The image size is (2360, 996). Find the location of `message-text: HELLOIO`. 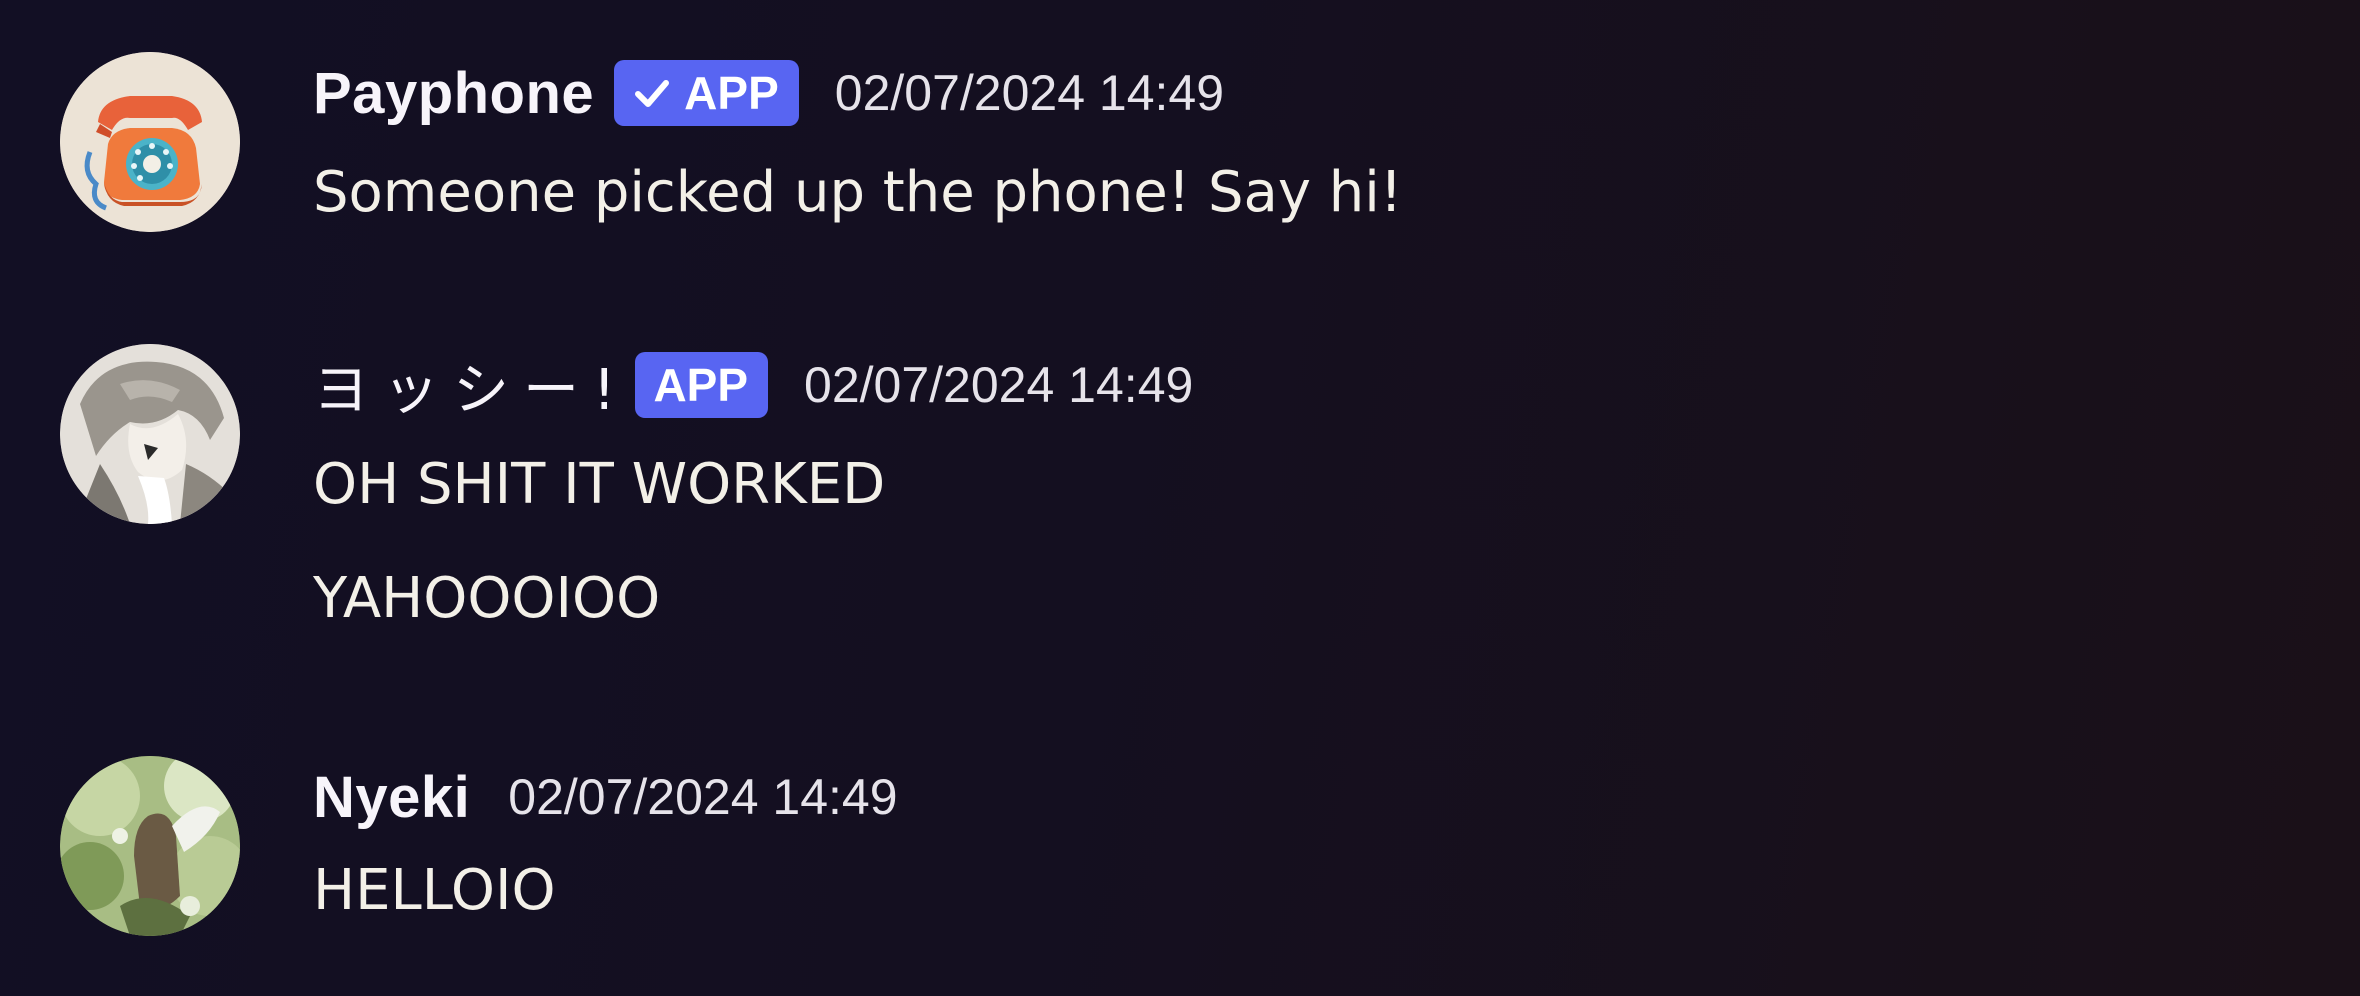

message-text: HELLOIO is located at coordinates (434, 890).